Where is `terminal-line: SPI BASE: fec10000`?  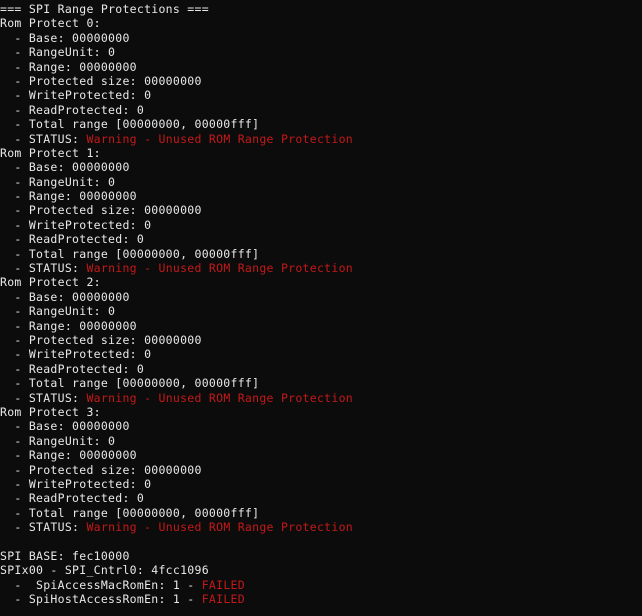
terminal-line: SPI BASE: fec10000 is located at coordinates (321, 556).